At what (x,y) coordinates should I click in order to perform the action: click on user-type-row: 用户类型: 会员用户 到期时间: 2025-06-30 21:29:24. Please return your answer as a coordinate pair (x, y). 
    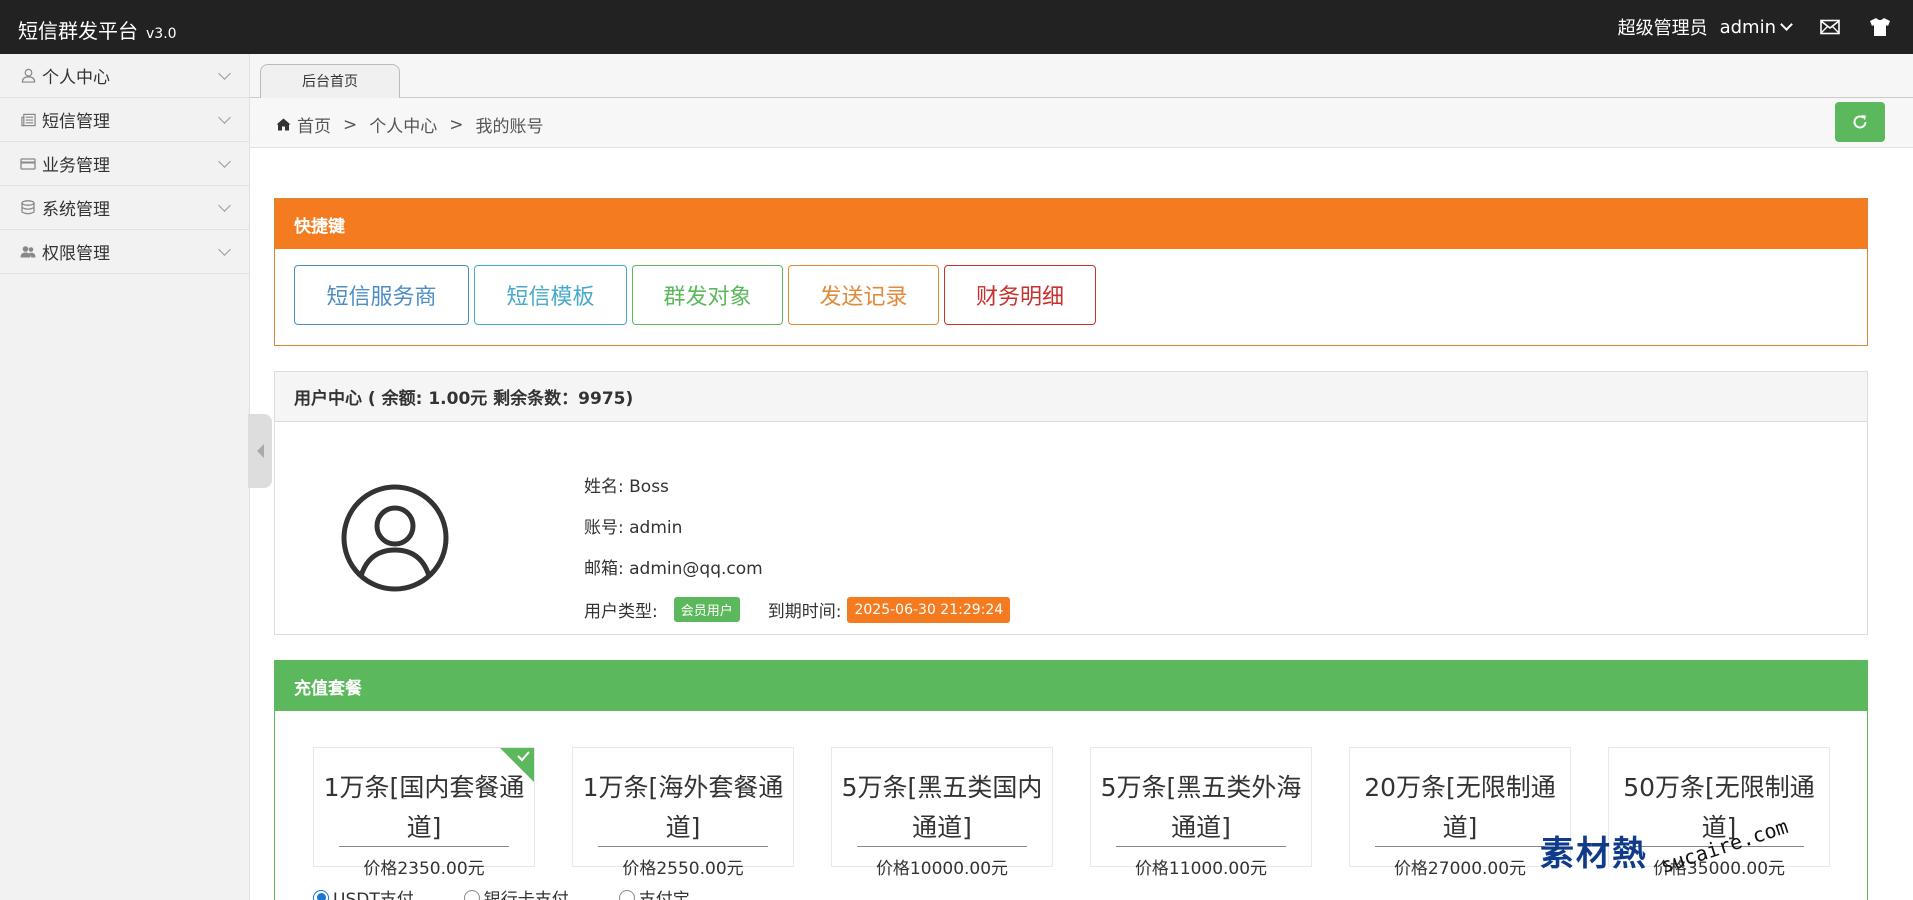
    Looking at the image, I should click on (797, 609).